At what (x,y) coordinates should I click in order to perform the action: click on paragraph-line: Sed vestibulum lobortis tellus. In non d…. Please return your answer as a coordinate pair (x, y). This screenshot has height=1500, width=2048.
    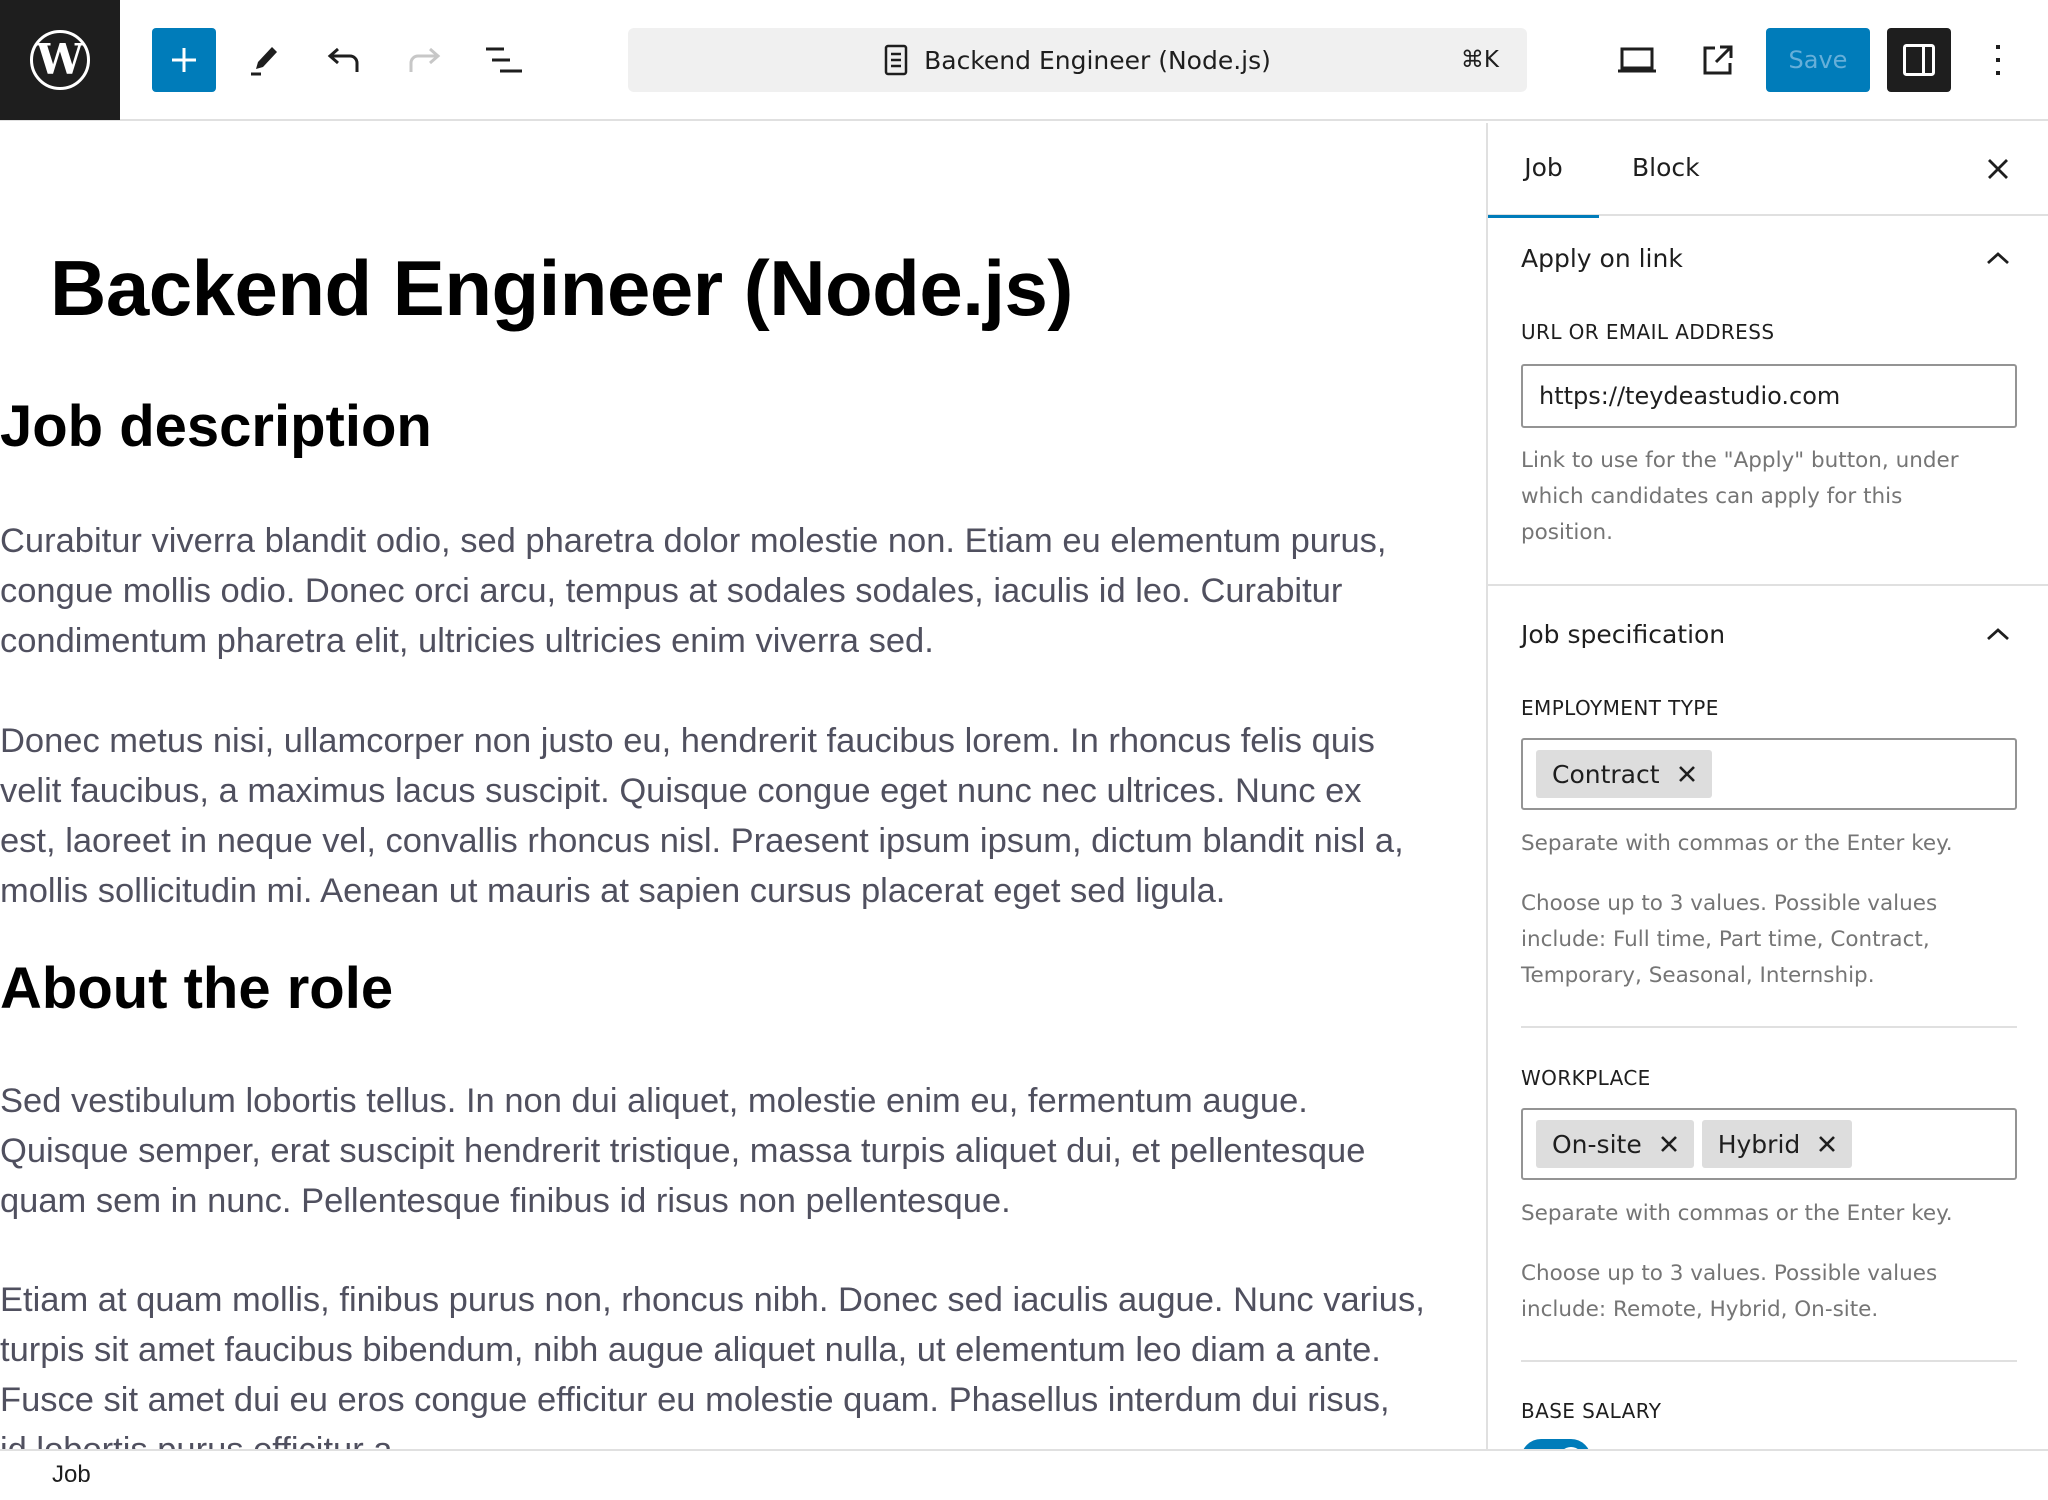
    Looking at the image, I should click on (654, 1101).